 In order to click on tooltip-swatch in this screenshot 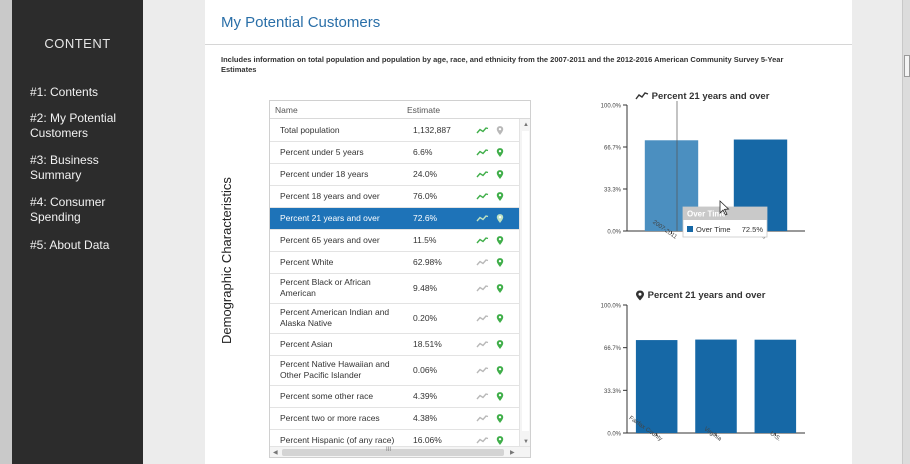, I will do `click(690, 229)`.